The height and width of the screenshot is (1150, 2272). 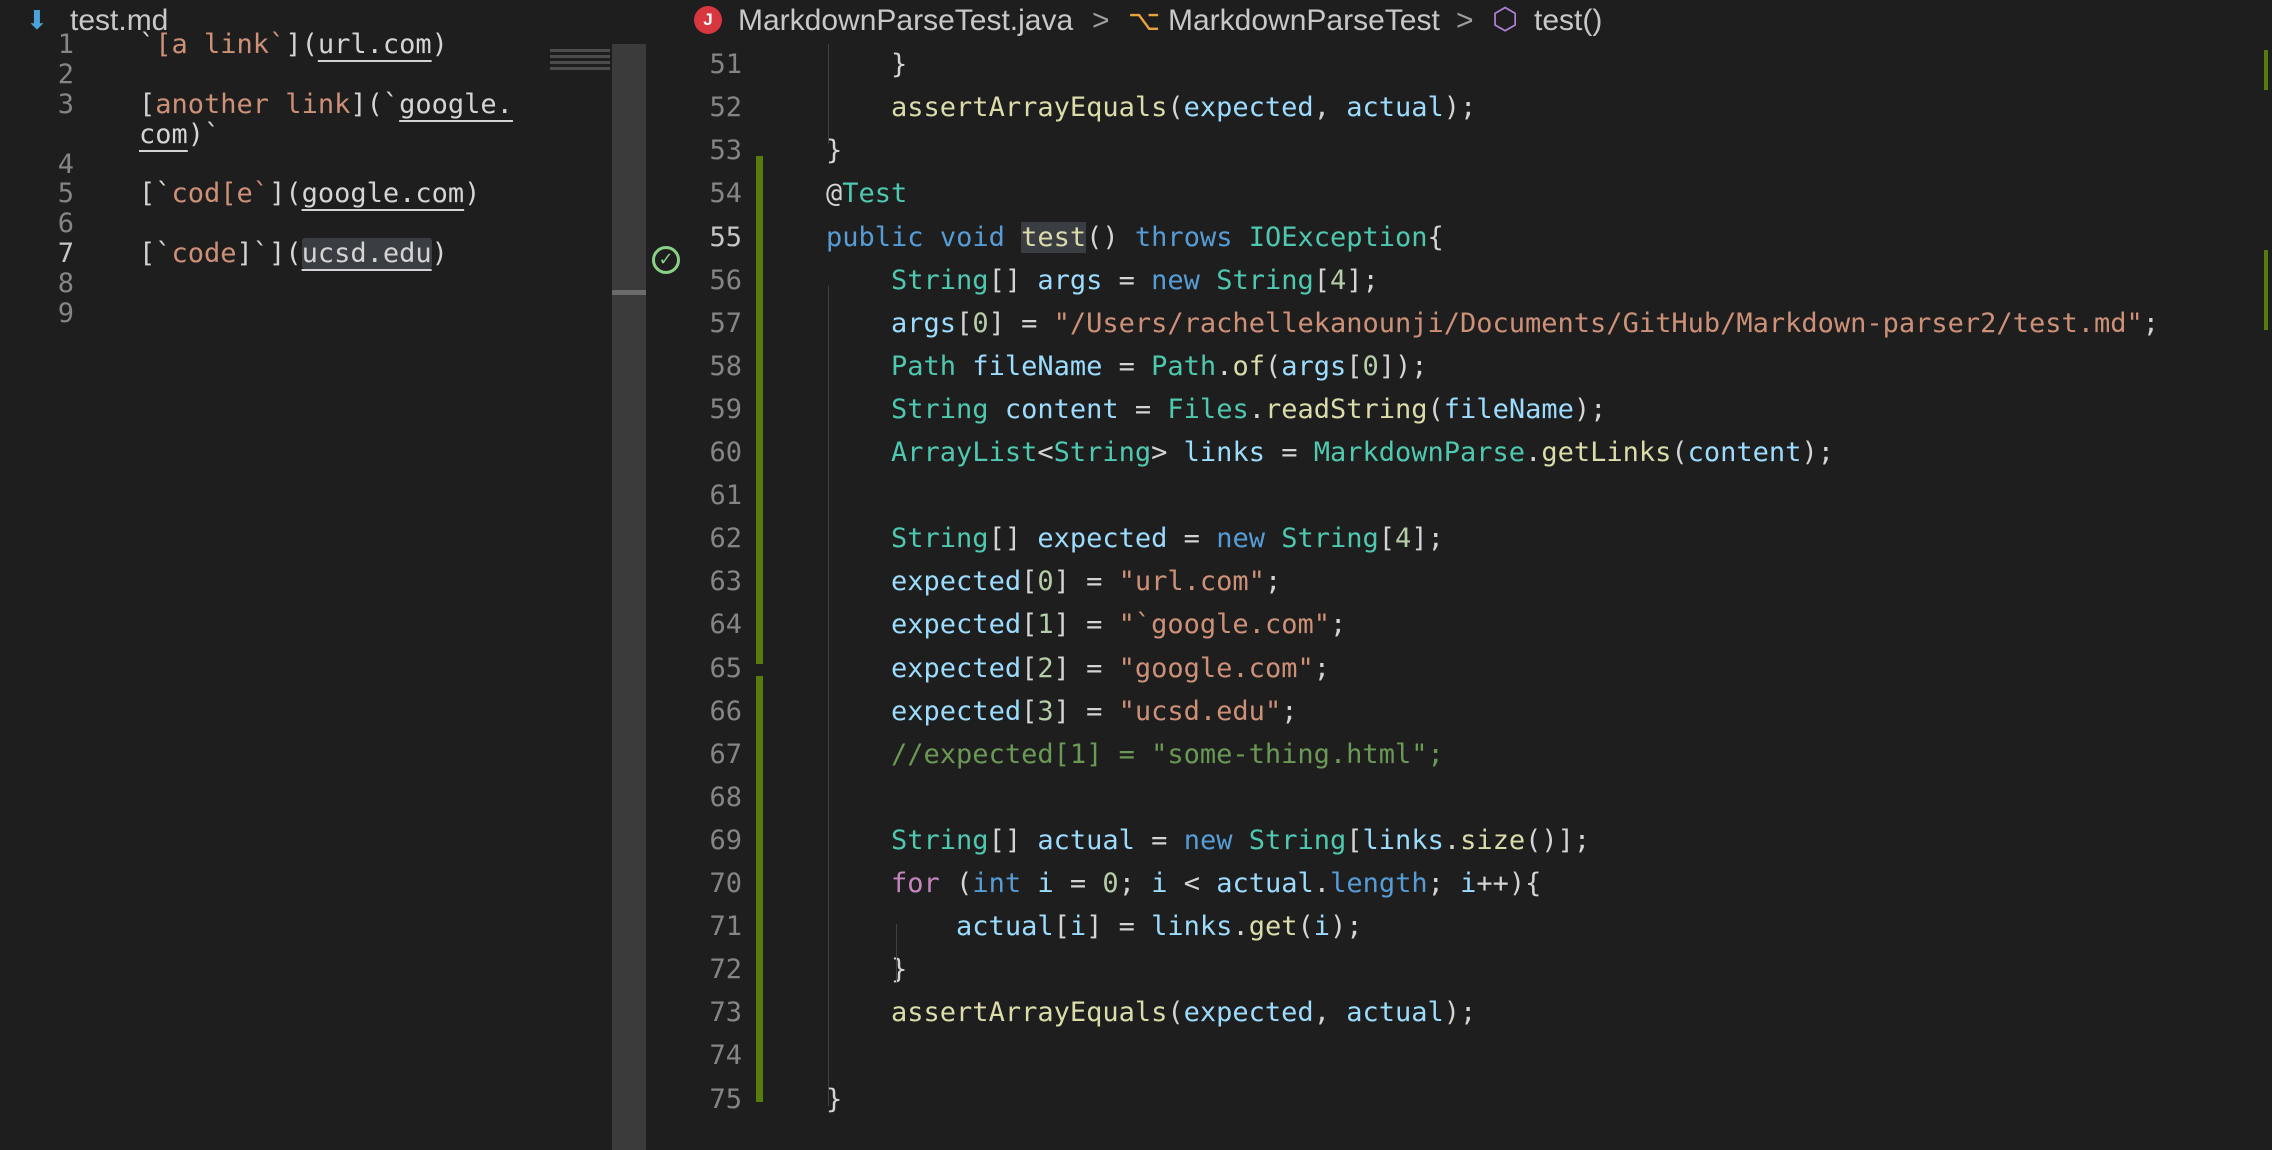 What do you see at coordinates (1459, 280) in the screenshot?
I see `code-line: 56 String[] args = new String[4];` at bounding box center [1459, 280].